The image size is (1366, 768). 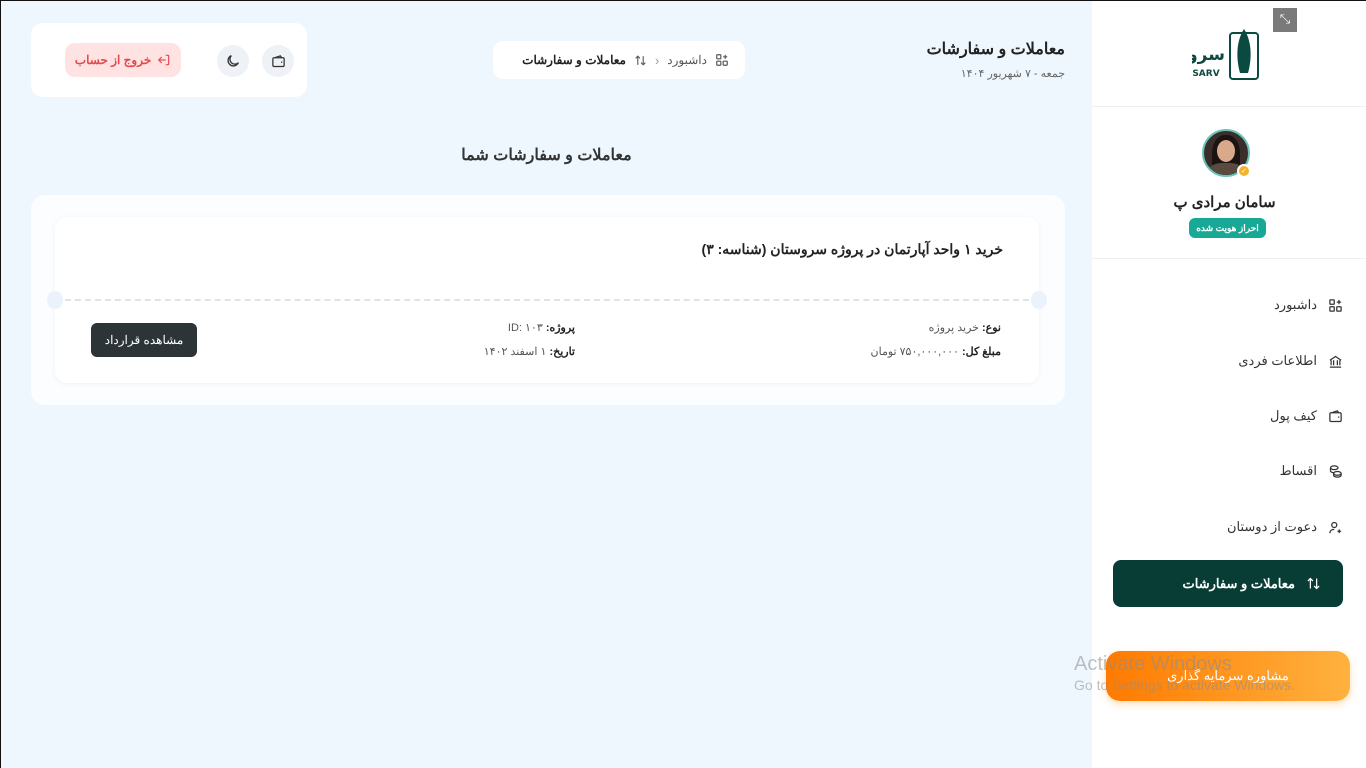 I want to click on card-notch-right, so click(x=1039, y=300).